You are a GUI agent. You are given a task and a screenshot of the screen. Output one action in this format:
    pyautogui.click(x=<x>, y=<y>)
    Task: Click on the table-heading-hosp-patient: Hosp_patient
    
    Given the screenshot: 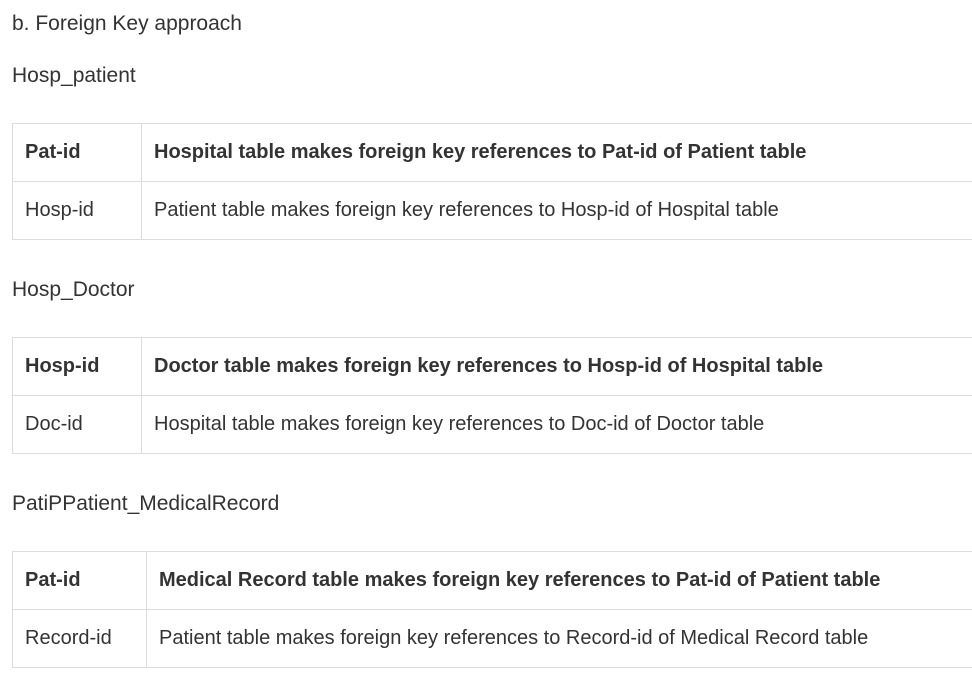 What is the action you would take?
    pyautogui.click(x=74, y=75)
    